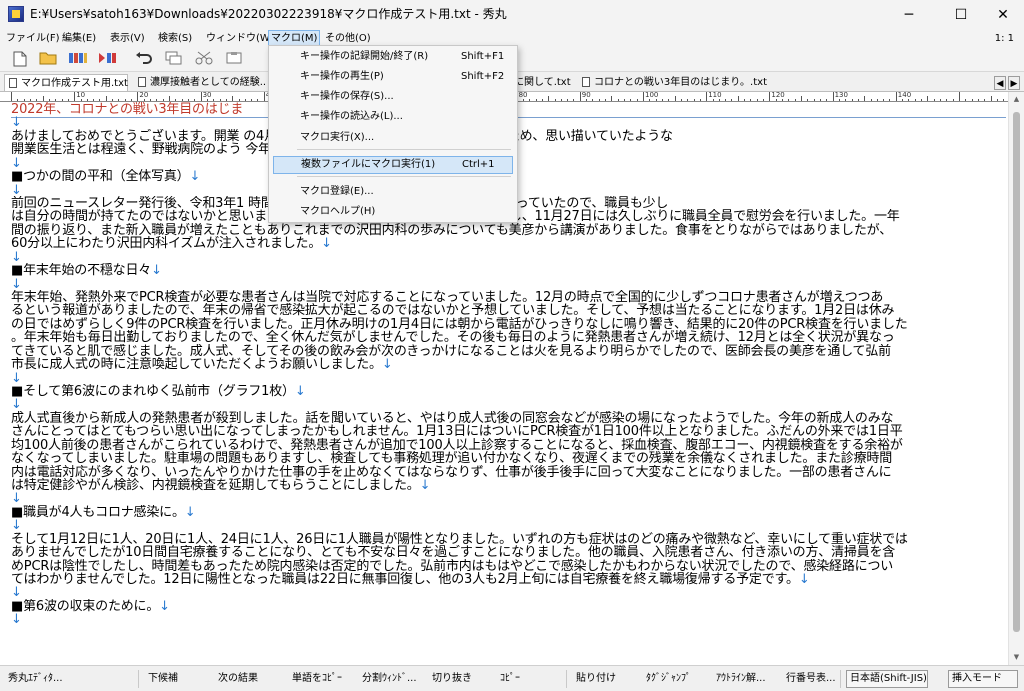  I want to click on cut-icon, so click(204, 60).